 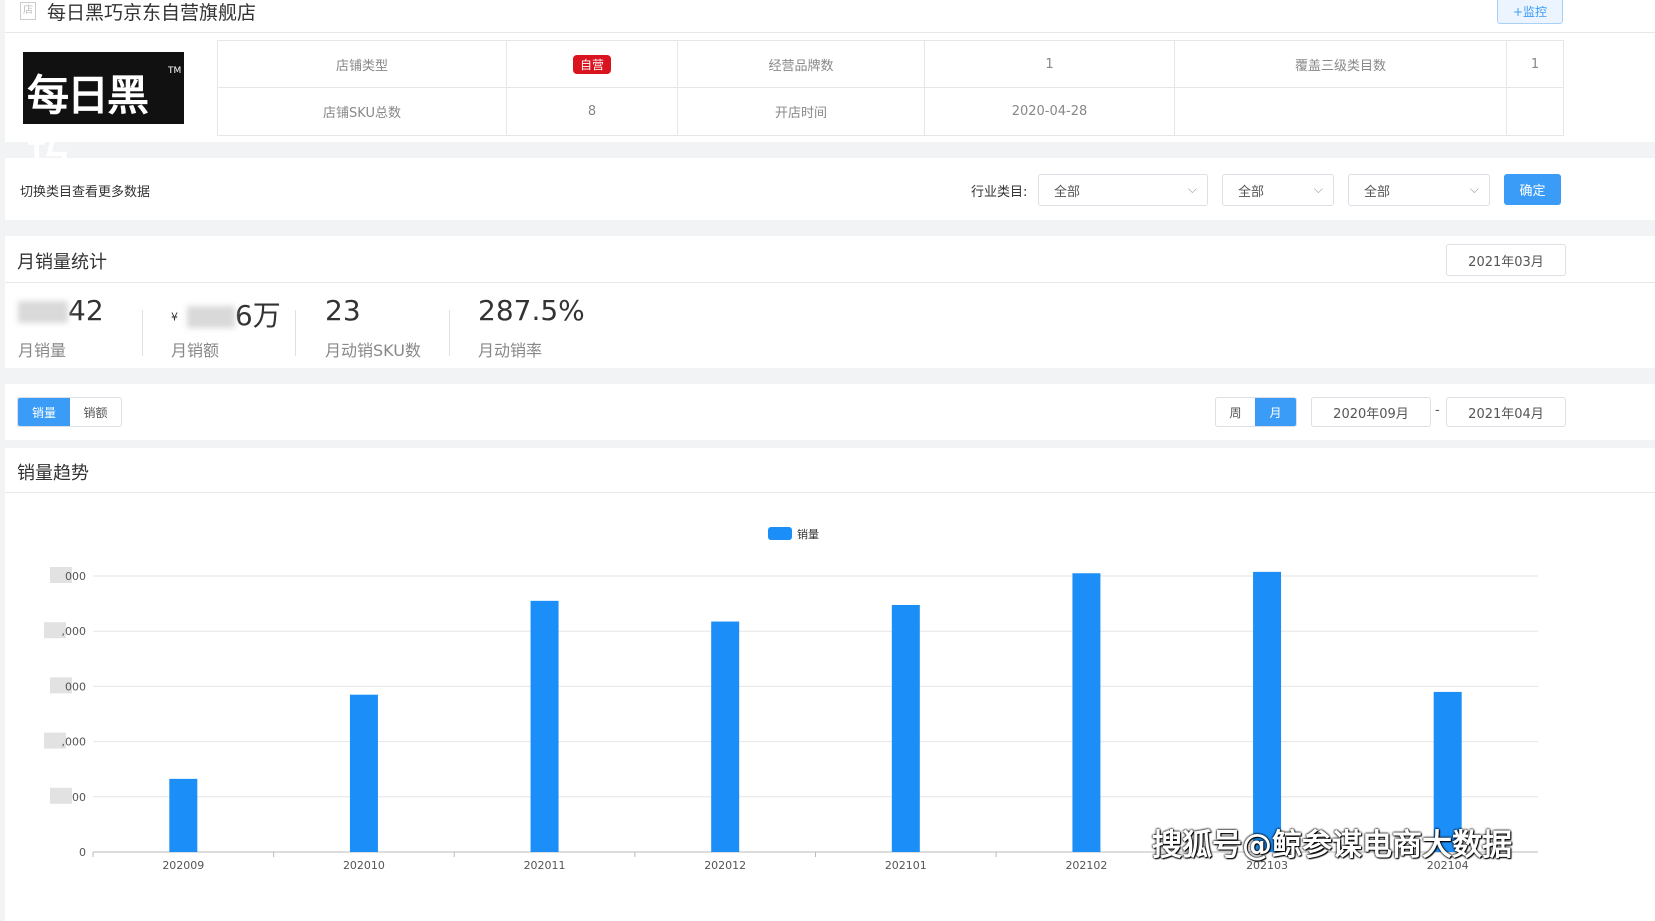 I want to click on monthly-sales-value: 42, so click(x=61, y=310).